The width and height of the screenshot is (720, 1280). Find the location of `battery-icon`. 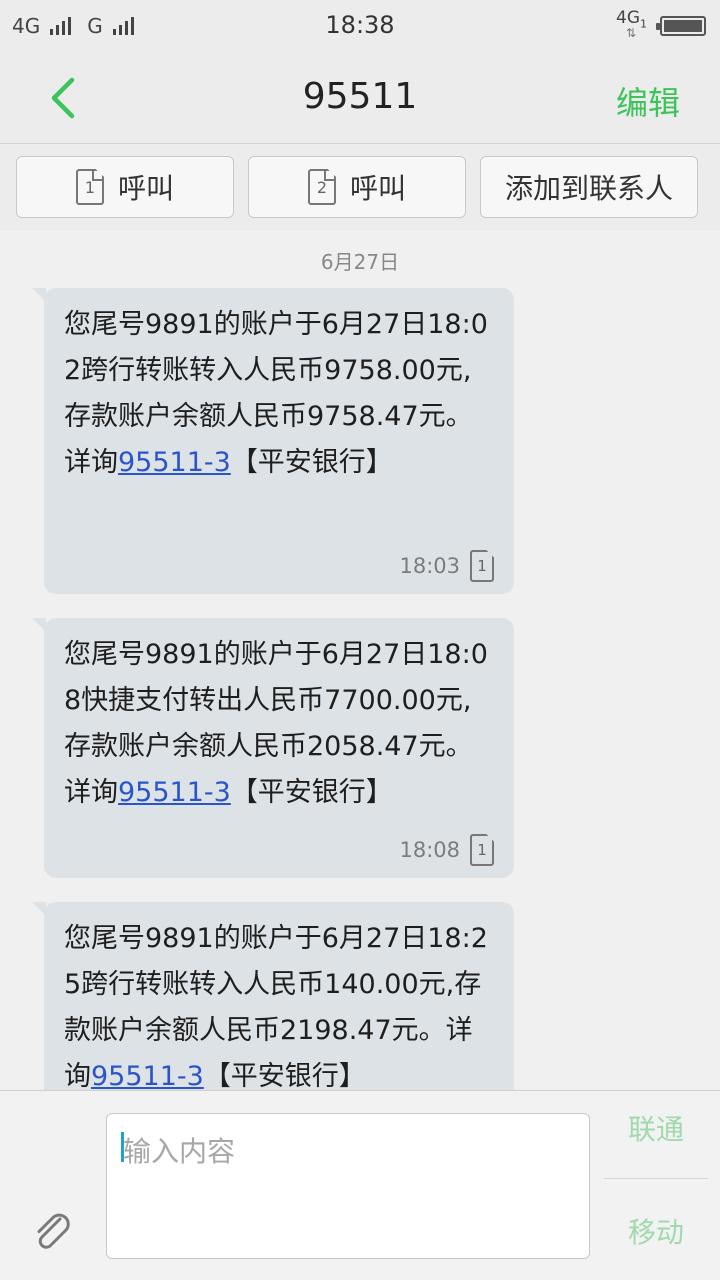

battery-icon is located at coordinates (681, 26).